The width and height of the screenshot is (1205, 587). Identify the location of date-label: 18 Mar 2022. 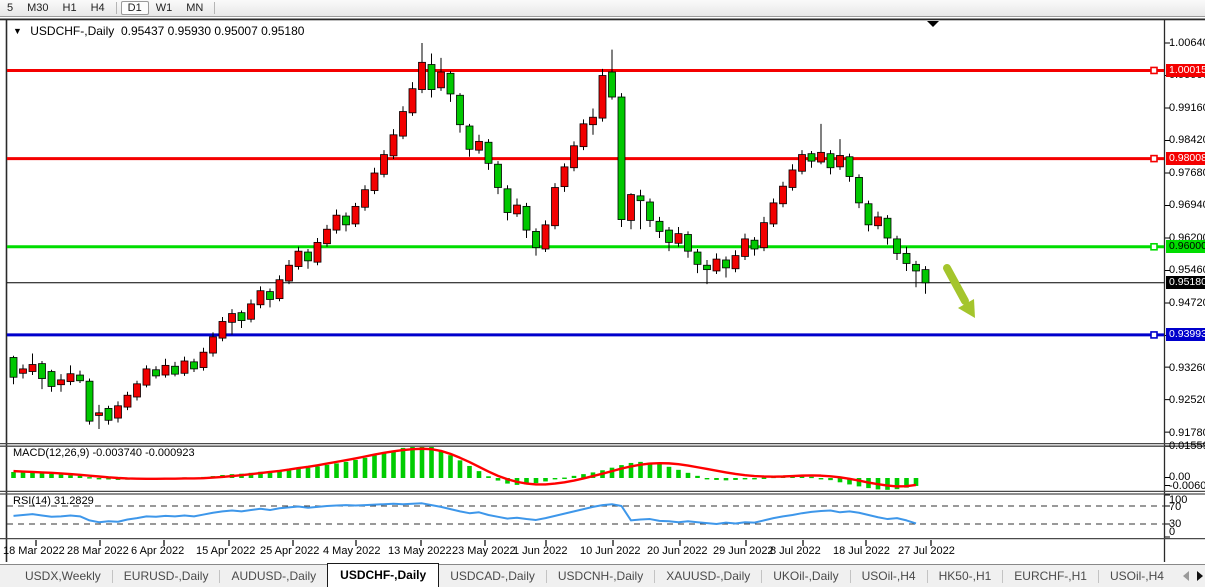
(34, 551).